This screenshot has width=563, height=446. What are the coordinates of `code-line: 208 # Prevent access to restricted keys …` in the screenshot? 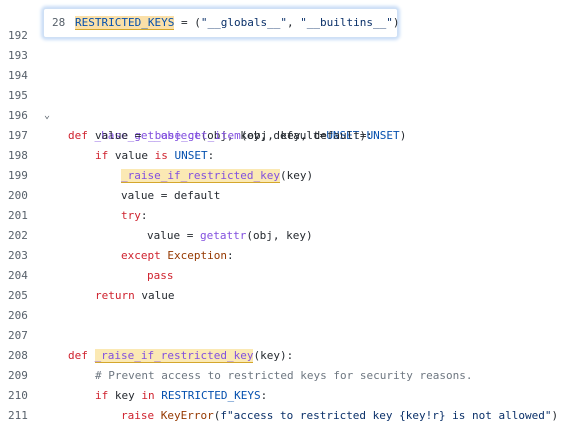 It's located at (236, 354).